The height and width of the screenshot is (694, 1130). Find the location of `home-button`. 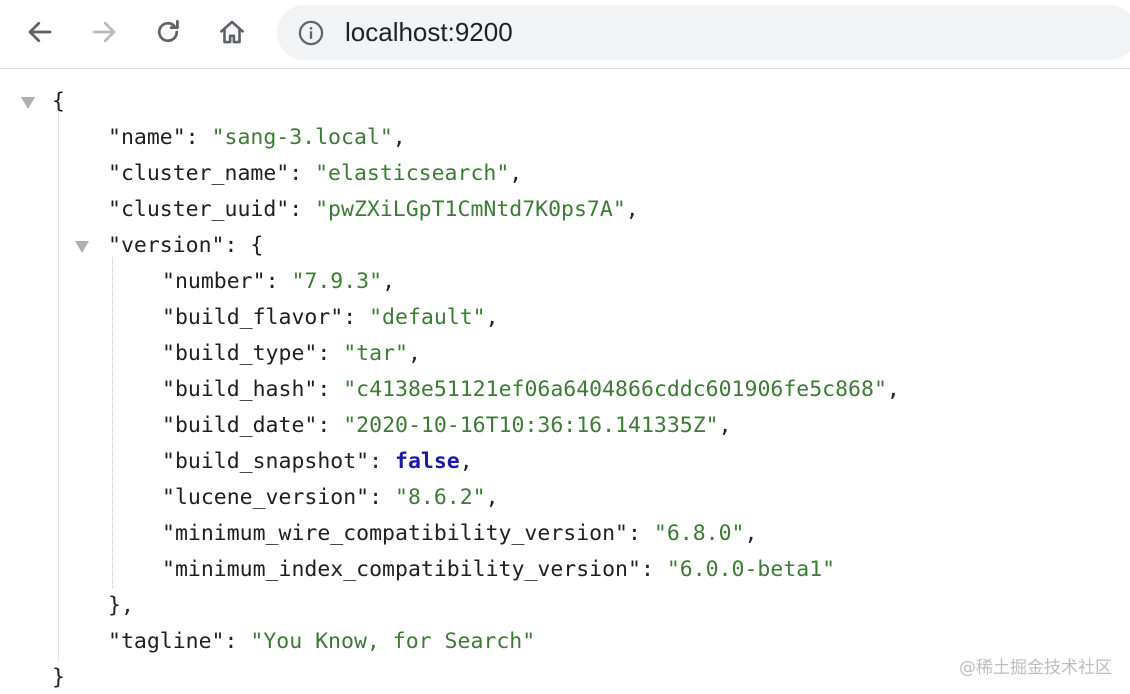

home-button is located at coordinates (232, 32).